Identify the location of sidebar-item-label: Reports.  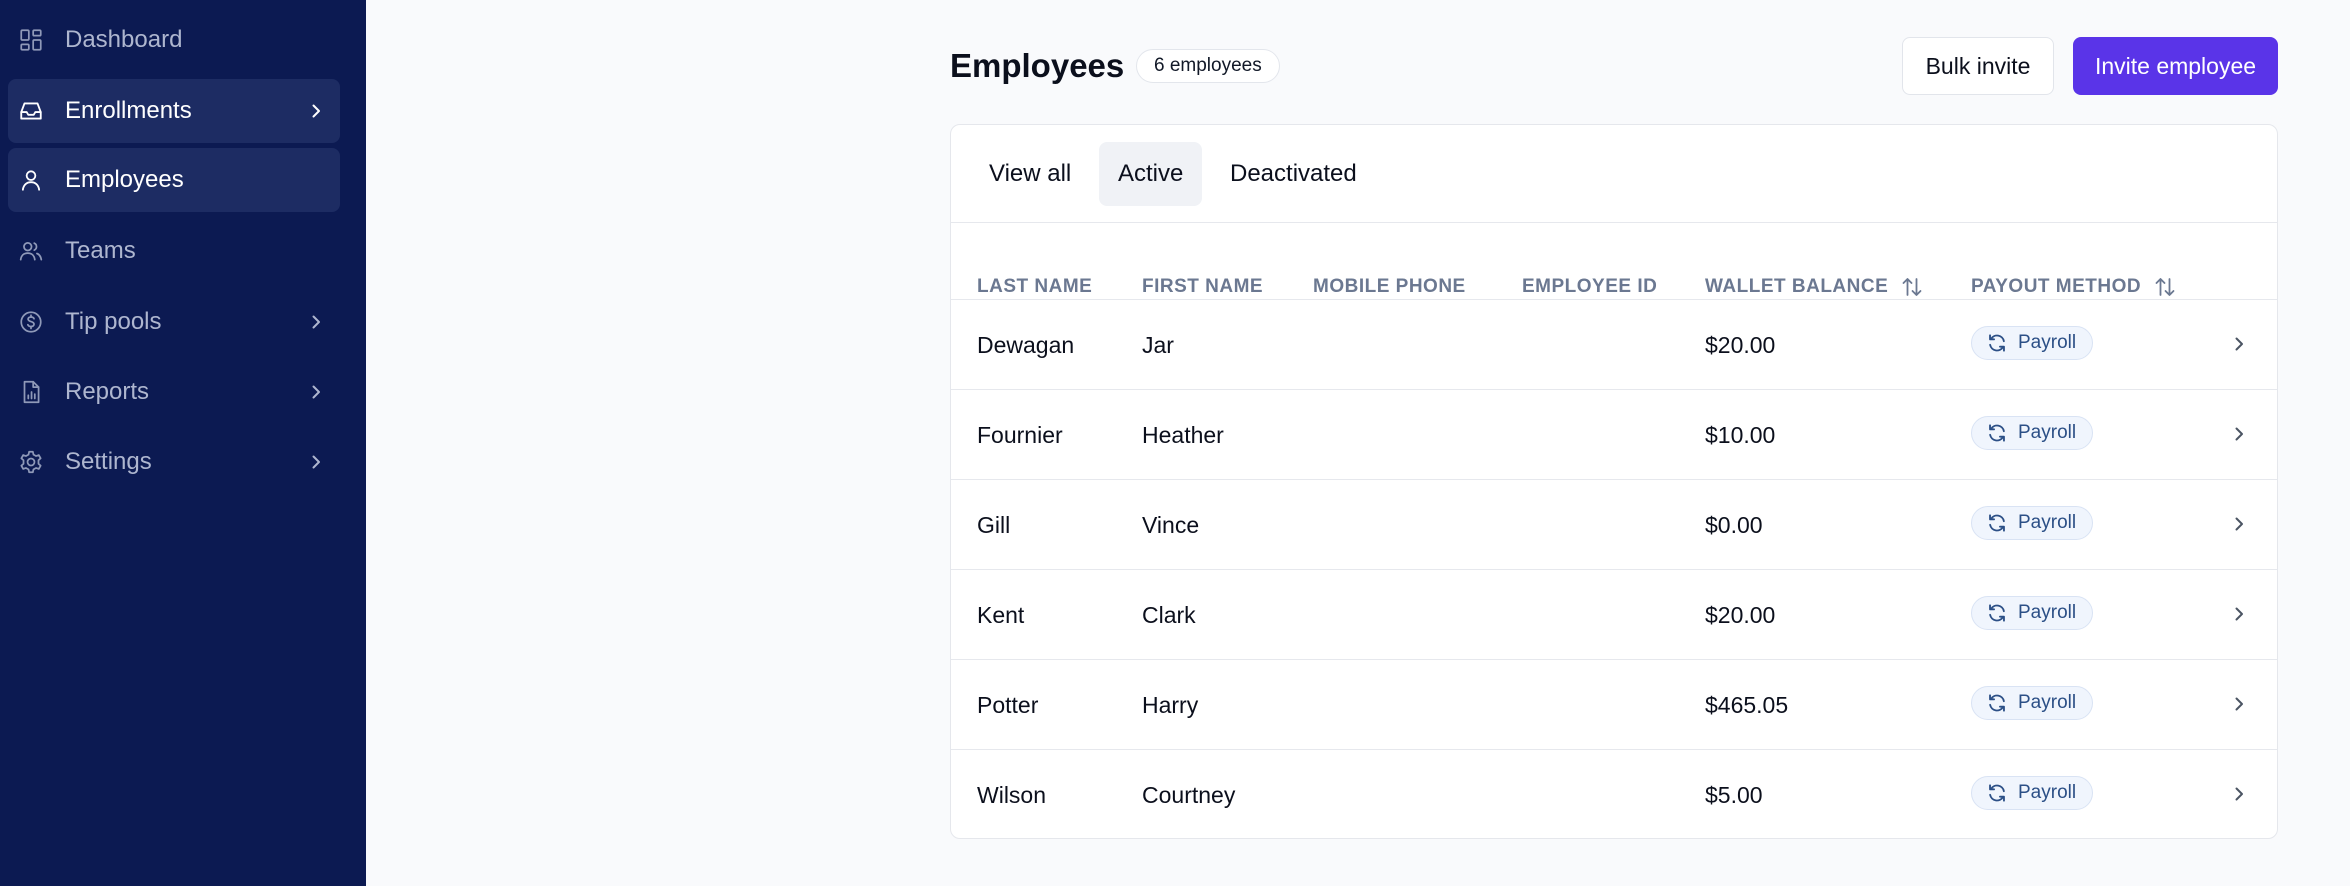
(107, 391).